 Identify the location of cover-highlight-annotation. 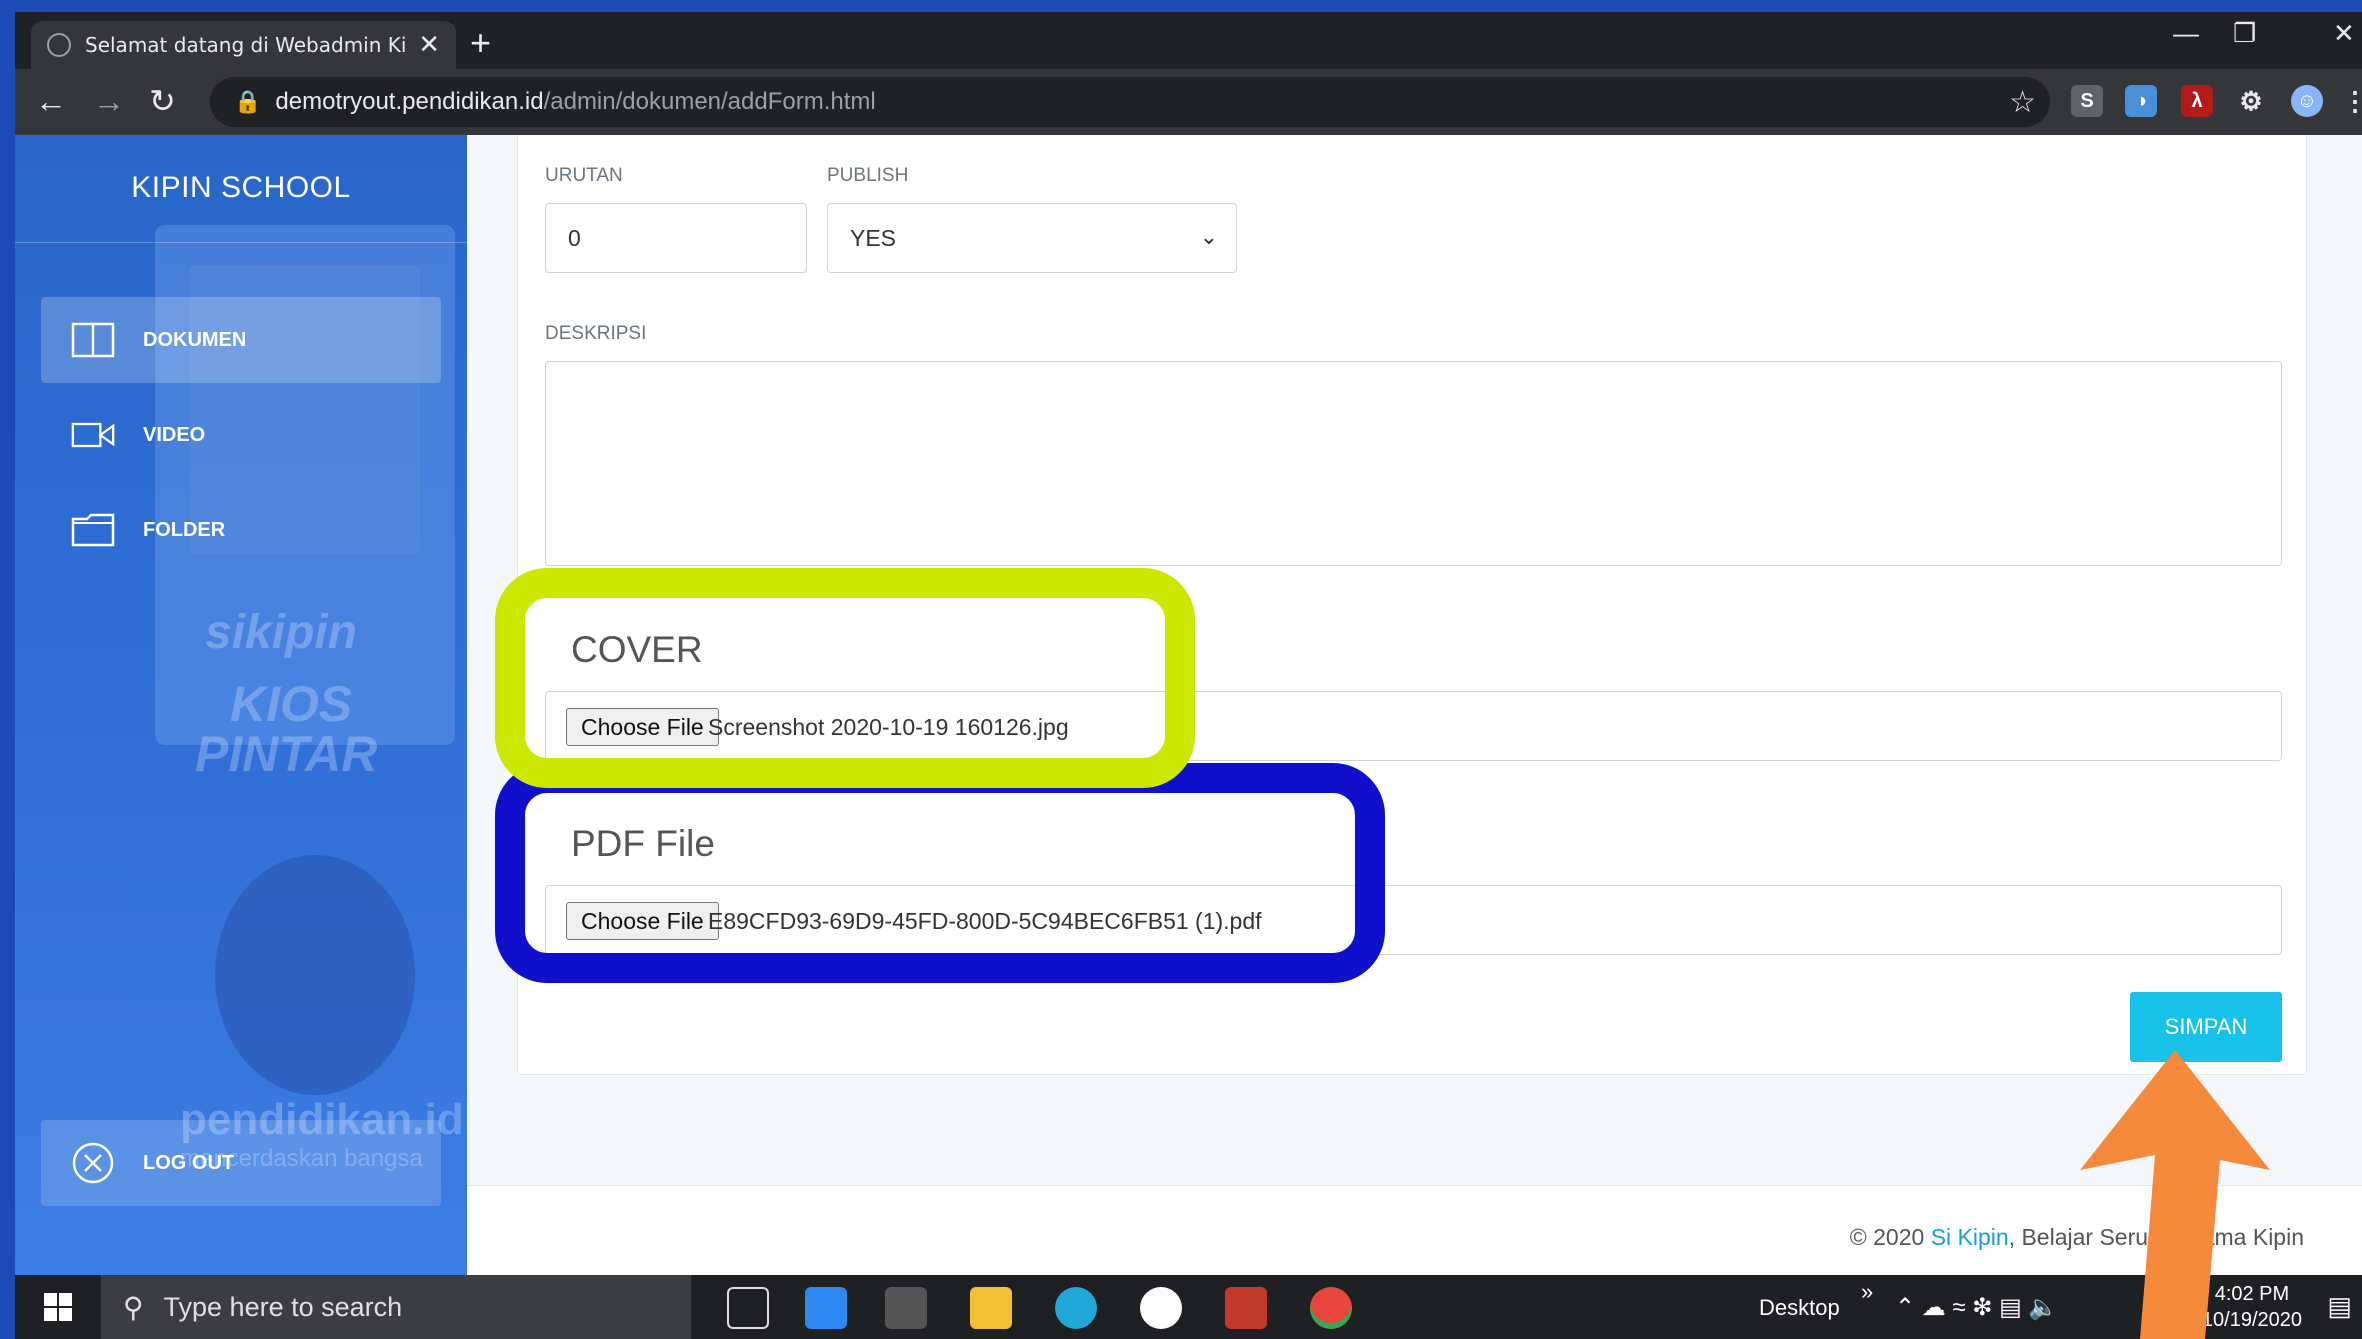
(845, 678).